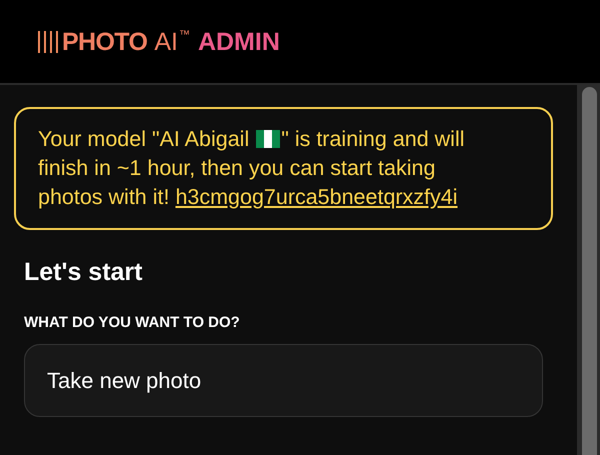  Describe the element at coordinates (239, 42) in the screenshot. I see `section-title: ADMIN` at that location.